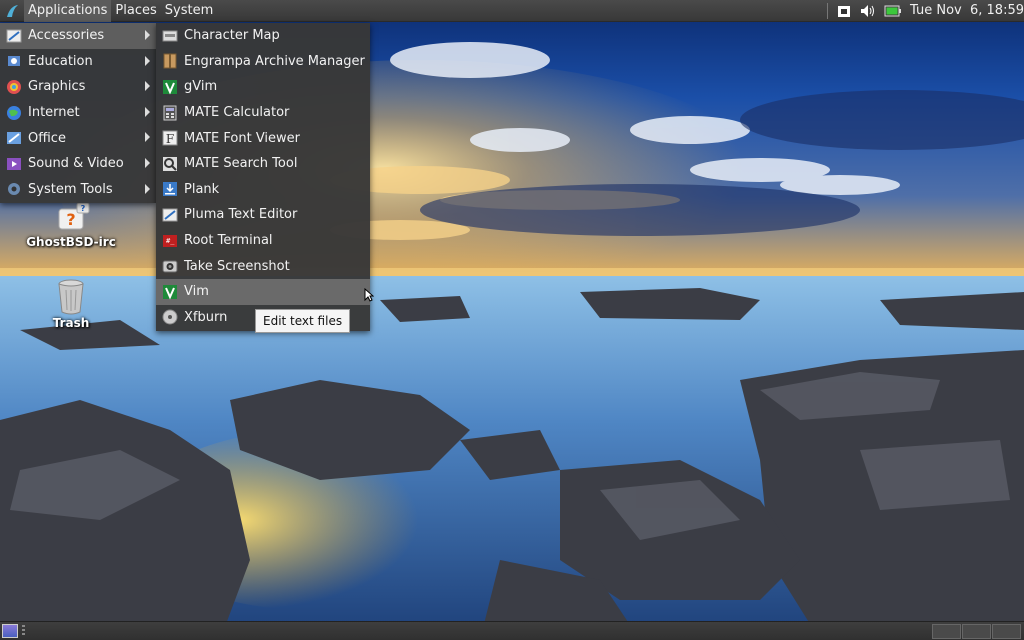  I want to click on menu-category-accessories: Accessories, so click(78, 36).